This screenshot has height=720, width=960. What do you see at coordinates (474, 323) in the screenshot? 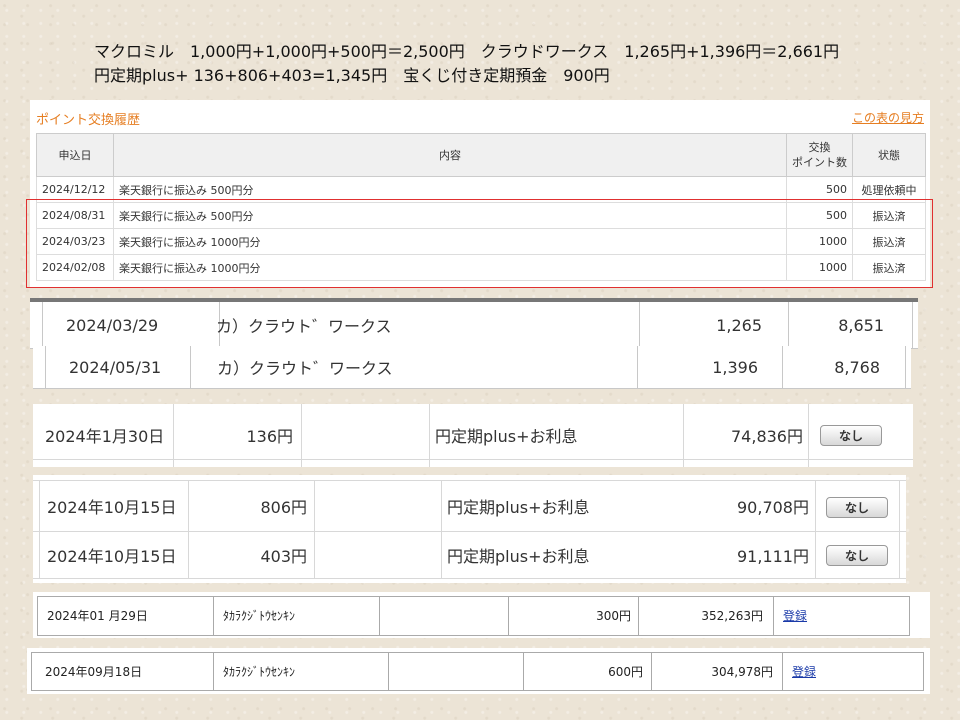
I see `crowdworks-panel-1: 2024/03/29 カ）クラウト゛ワークス 1,265 8,651` at bounding box center [474, 323].